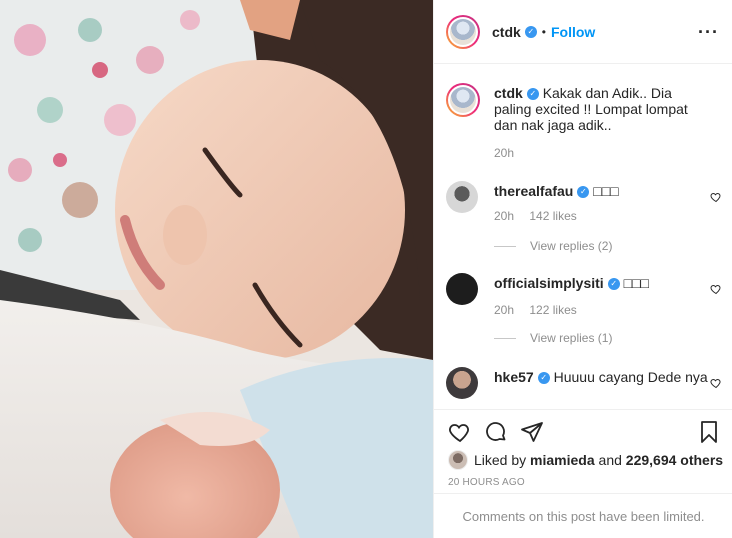 This screenshot has height=538, width=732. Describe the element at coordinates (583, 515) in the screenshot. I see `comments-limited-notice: Comments on this post have been limited.` at that location.